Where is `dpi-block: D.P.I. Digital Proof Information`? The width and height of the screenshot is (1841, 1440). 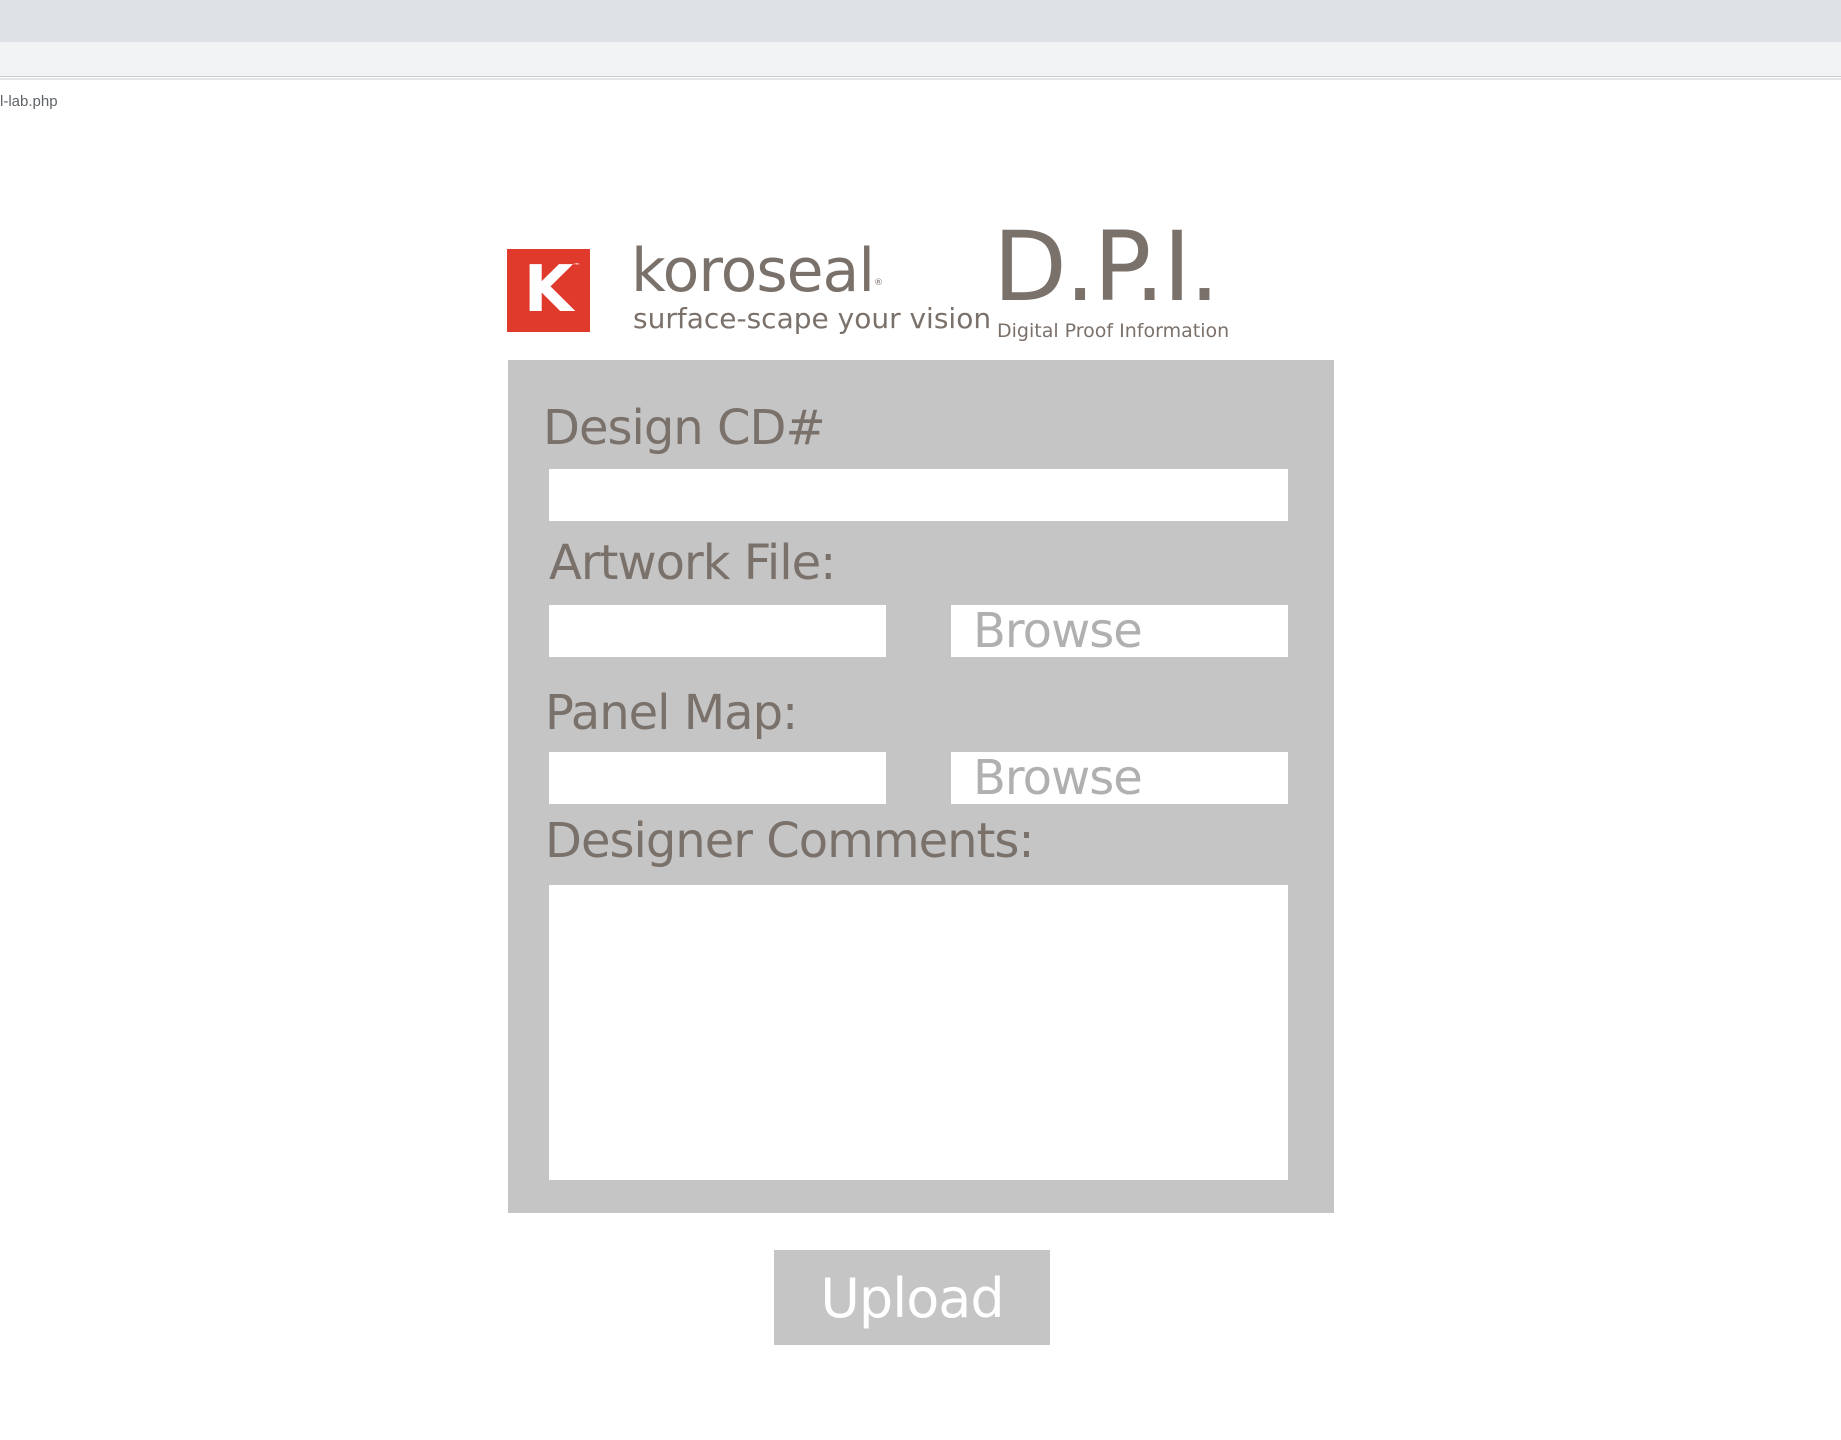
dpi-block: D.P.I. Digital Proof Information is located at coordinates (1111, 280).